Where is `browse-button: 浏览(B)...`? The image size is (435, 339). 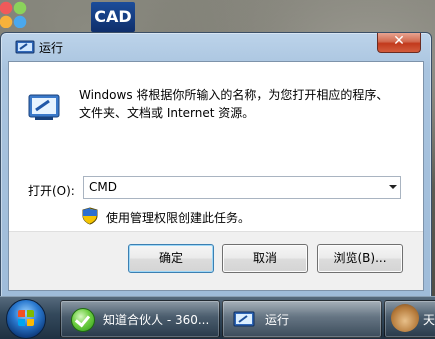 browse-button: 浏览(B)... is located at coordinates (360, 258).